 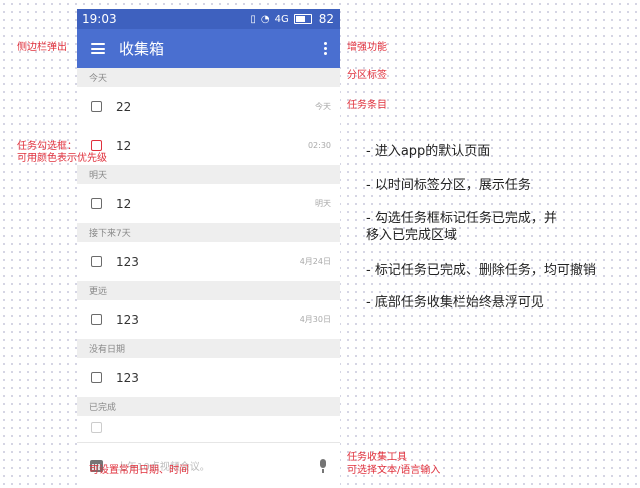 I want to click on status-time: 19:03, so click(x=99, y=19).